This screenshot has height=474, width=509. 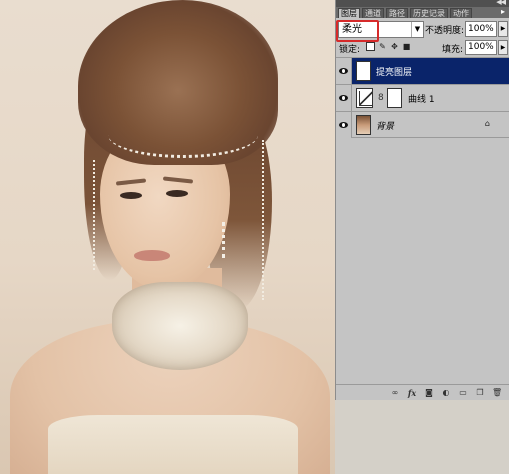 I want to click on lock-paint-brush-icon: ✎, so click(x=382, y=46).